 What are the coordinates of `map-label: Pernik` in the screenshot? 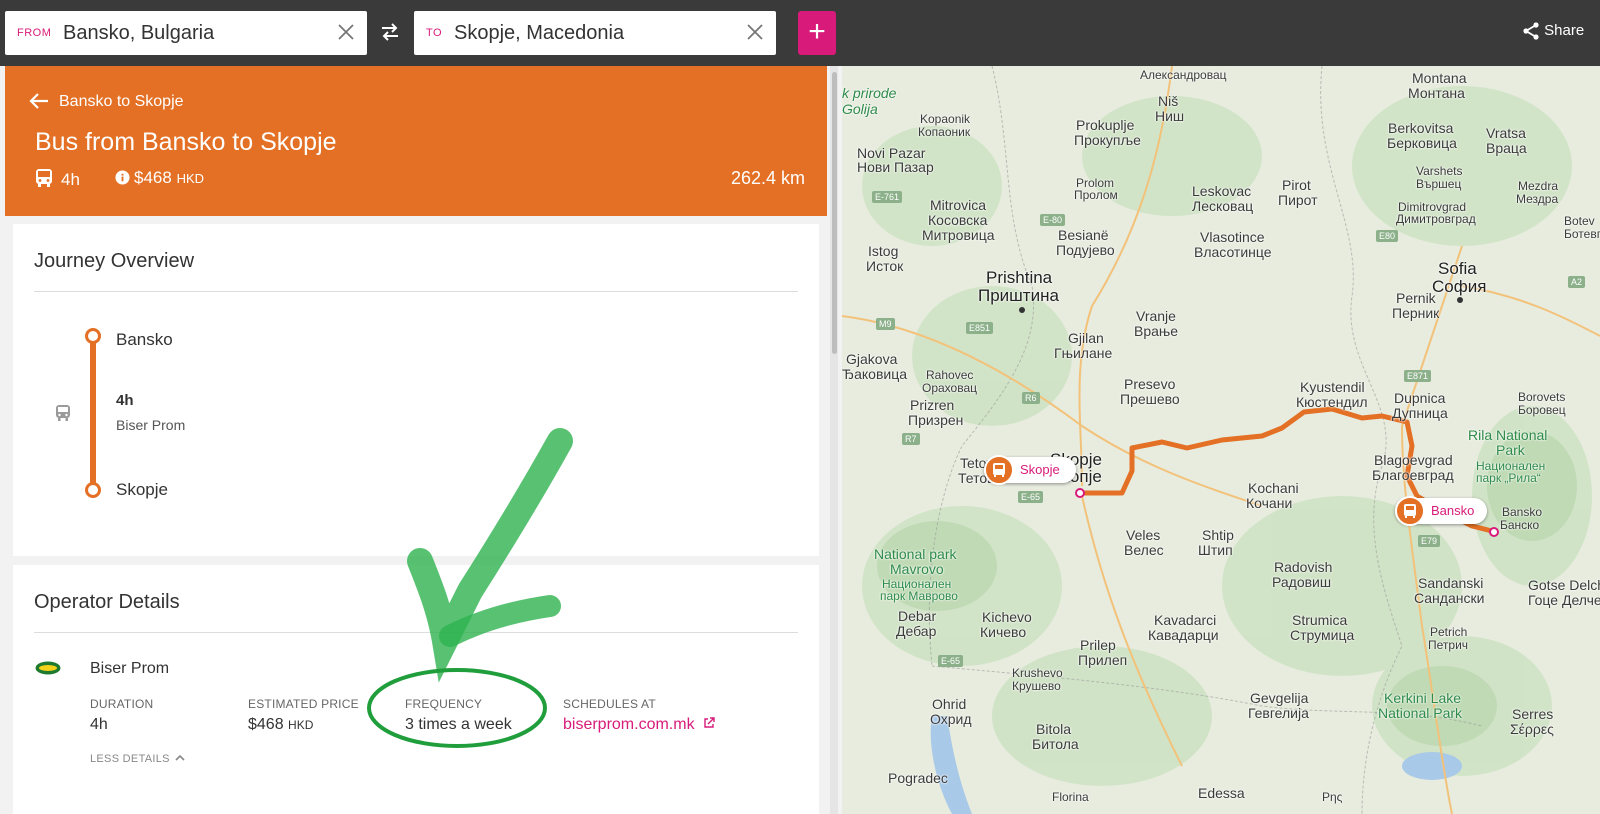 It's located at (1416, 298).